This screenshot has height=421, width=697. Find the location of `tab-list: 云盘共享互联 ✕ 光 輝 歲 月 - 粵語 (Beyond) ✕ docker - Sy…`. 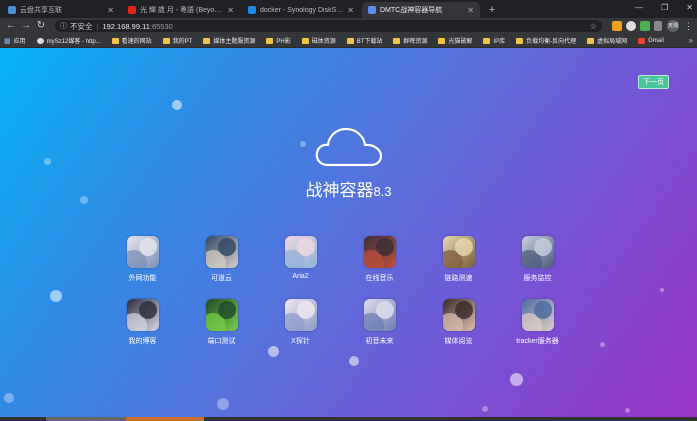

tab-list: 云盘共享互联 ✕ 光 輝 歲 月 - 粵語 (Beyond) ✕ docker - Sy… is located at coordinates (240, 10).